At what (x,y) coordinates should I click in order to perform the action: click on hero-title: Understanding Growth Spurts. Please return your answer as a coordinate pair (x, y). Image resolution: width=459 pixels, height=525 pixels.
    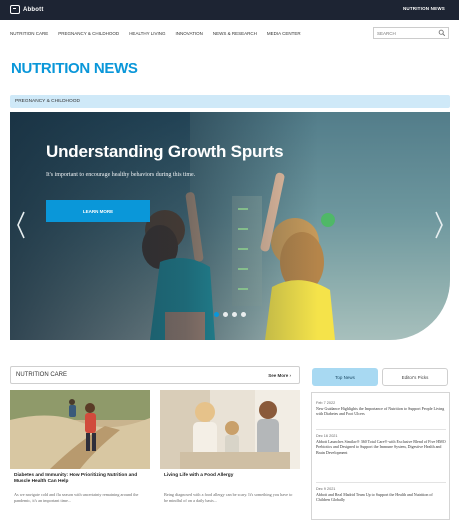
    Looking at the image, I should click on (165, 151).